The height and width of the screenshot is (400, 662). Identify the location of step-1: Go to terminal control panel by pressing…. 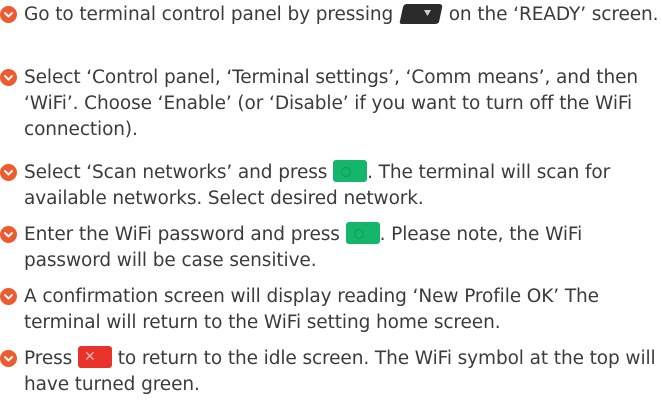
(331, 15).